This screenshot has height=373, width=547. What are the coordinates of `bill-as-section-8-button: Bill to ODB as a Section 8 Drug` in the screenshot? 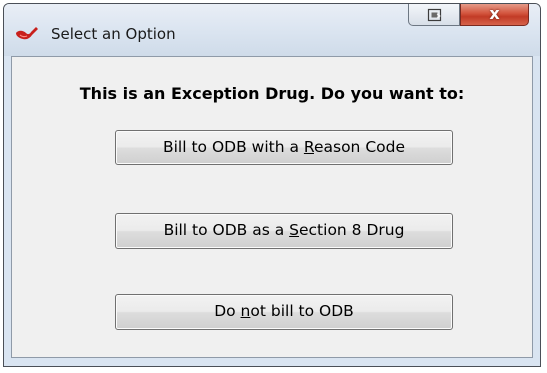 It's located at (284, 231).